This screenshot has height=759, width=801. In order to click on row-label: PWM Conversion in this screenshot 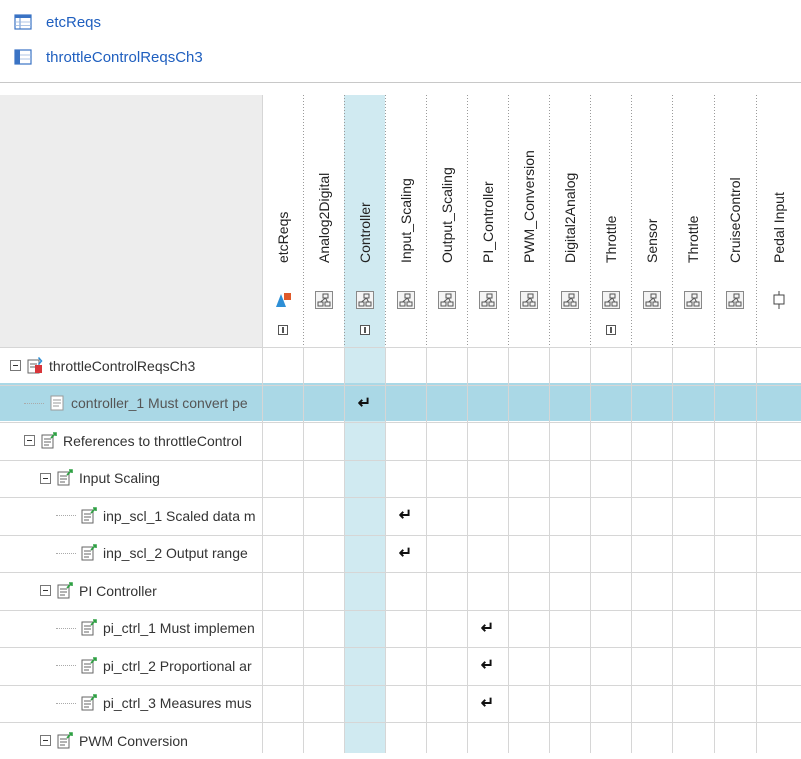, I will do `click(133, 740)`.